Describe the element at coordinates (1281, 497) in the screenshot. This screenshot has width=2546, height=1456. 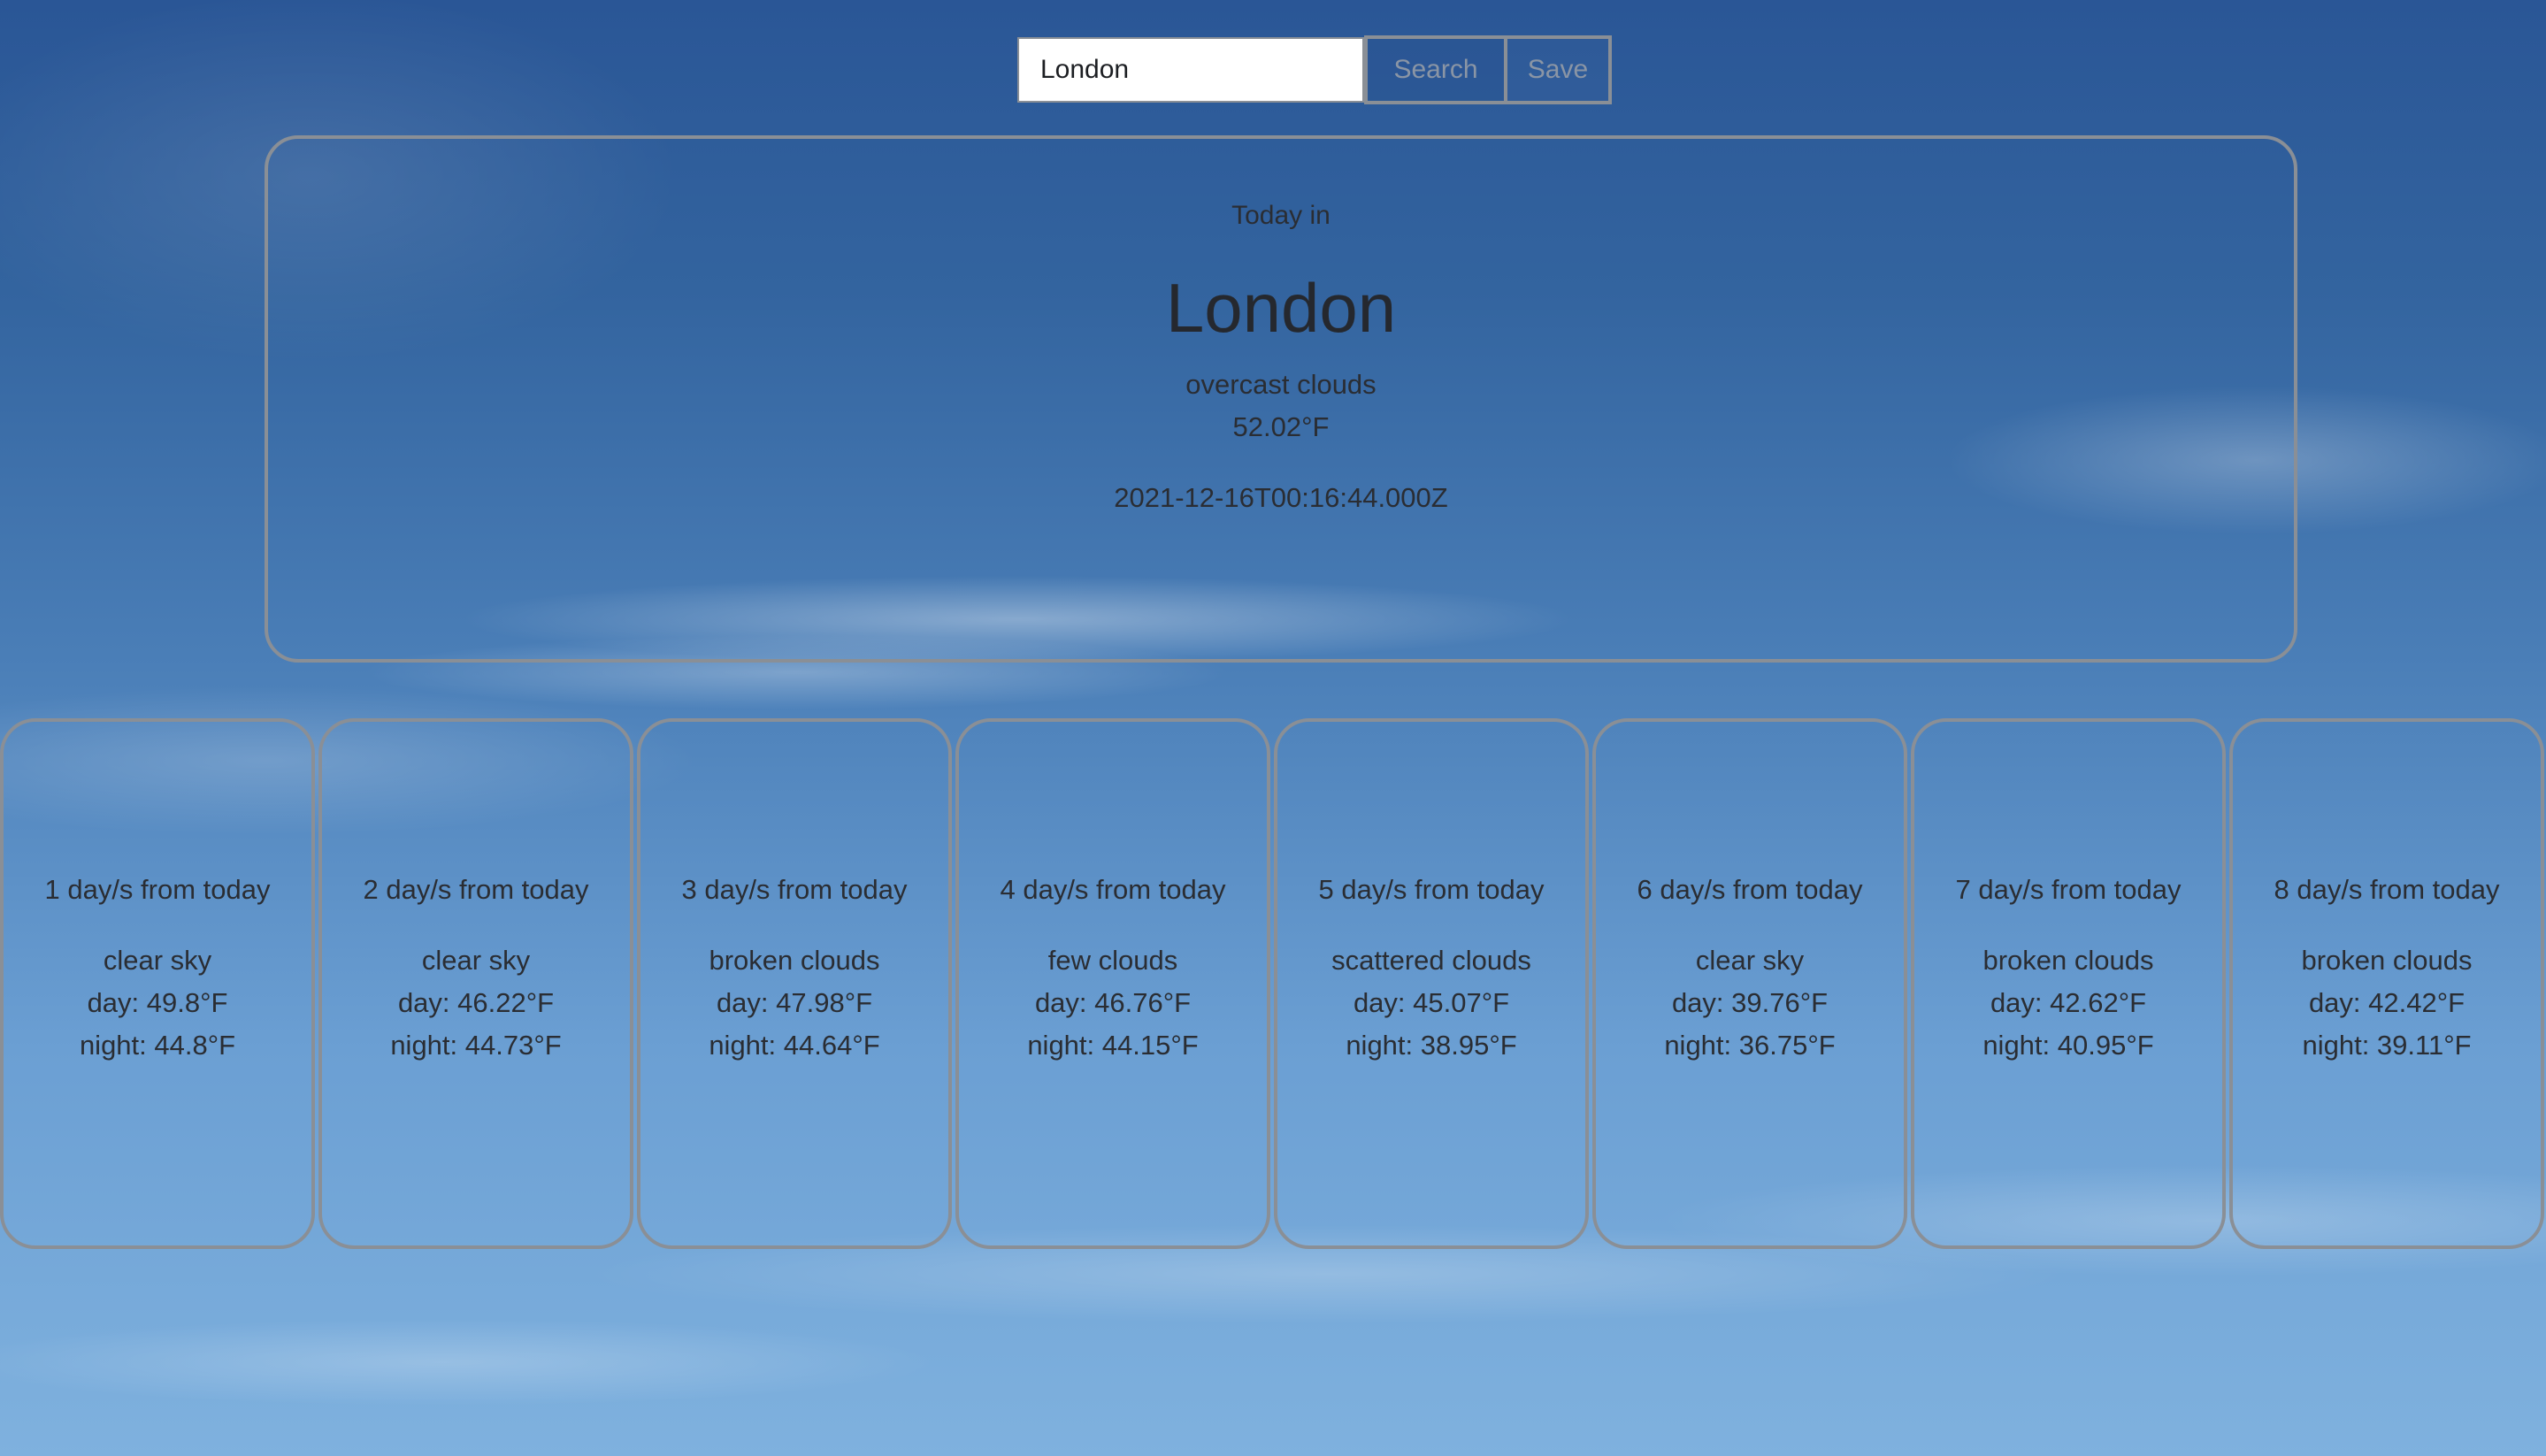
I see `today-timestamp: 2021-12-16T00:16:44.000Z` at that location.